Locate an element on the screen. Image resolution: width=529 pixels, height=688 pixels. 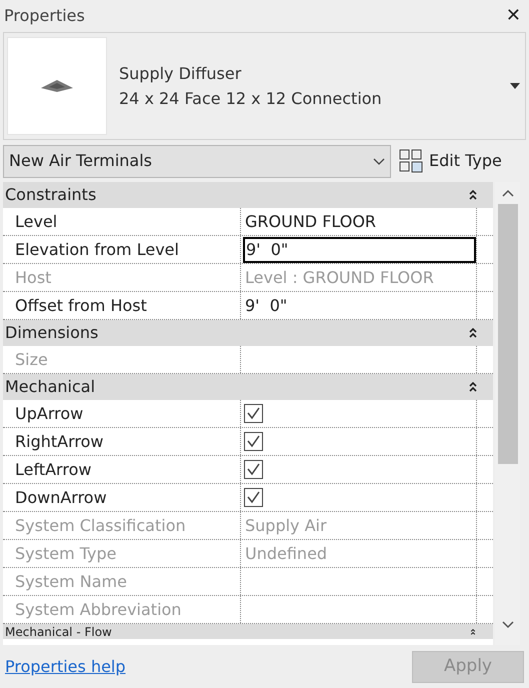
property-name: System Type is located at coordinates (122, 553).